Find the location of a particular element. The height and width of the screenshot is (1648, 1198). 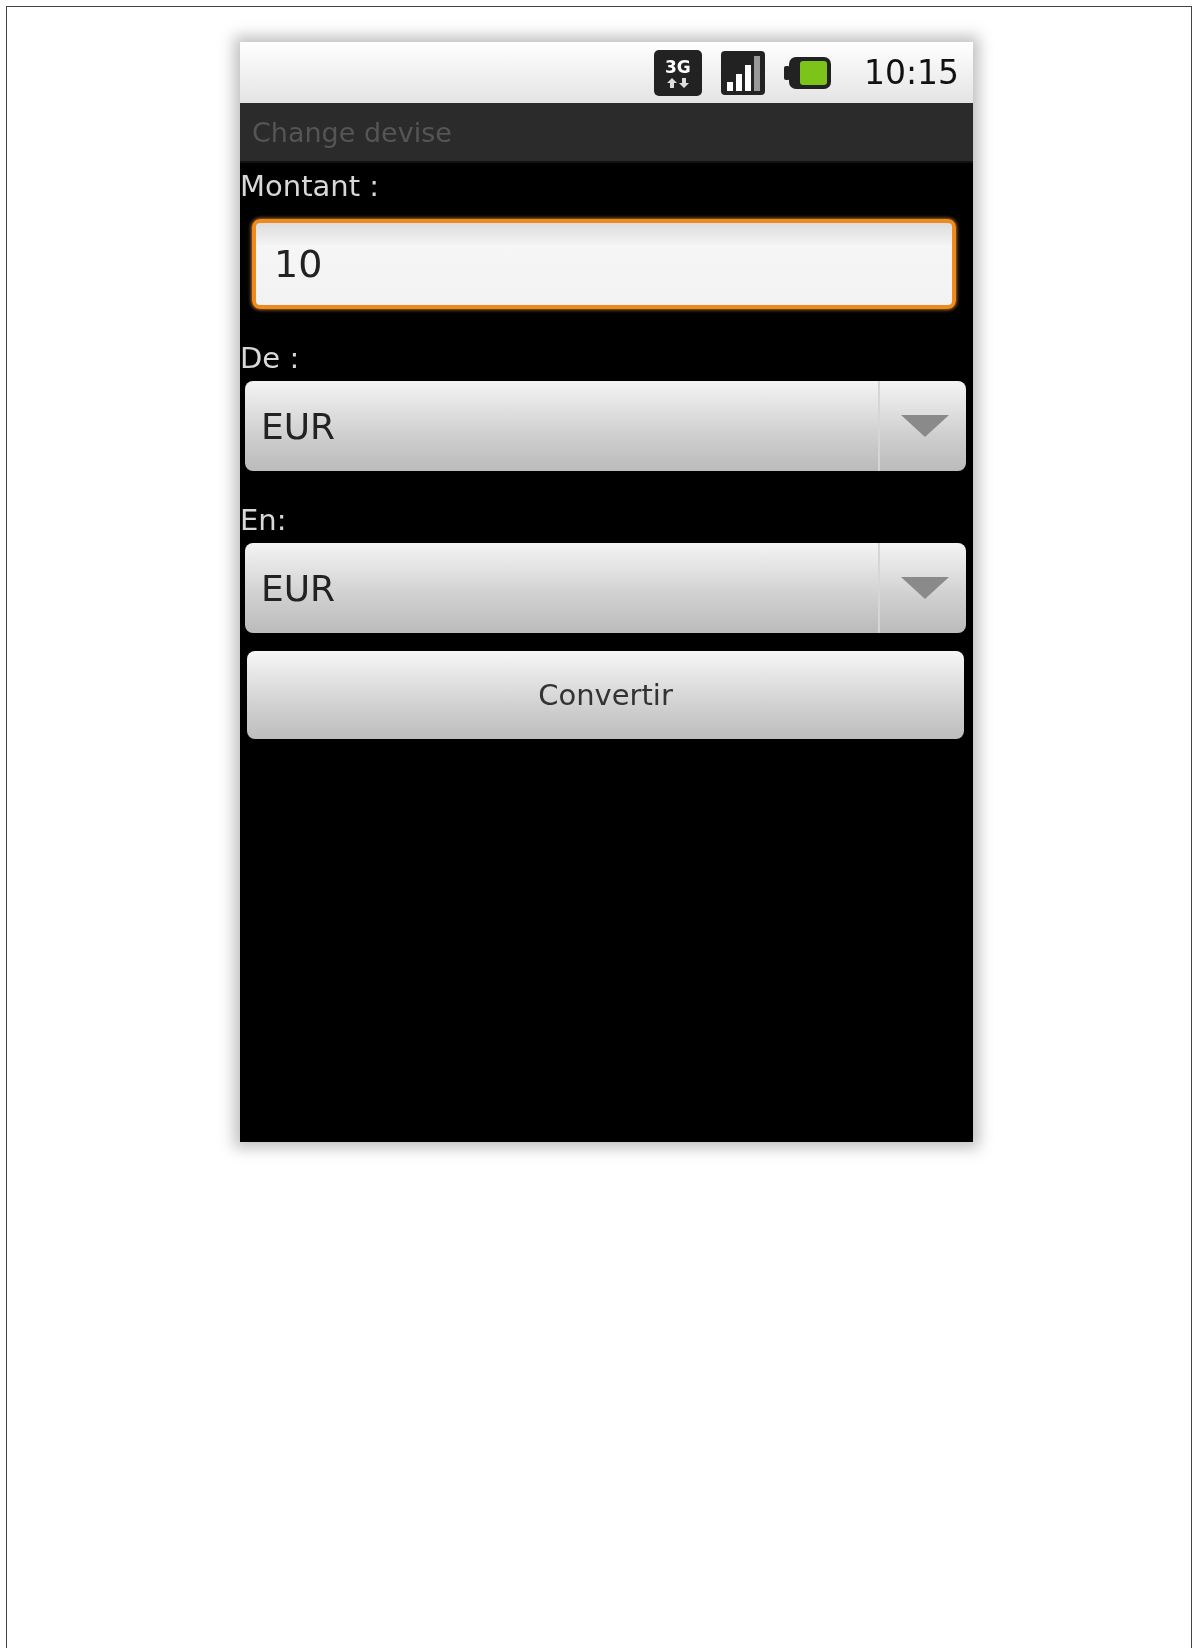

amount-field: 10 is located at coordinates (604, 264).